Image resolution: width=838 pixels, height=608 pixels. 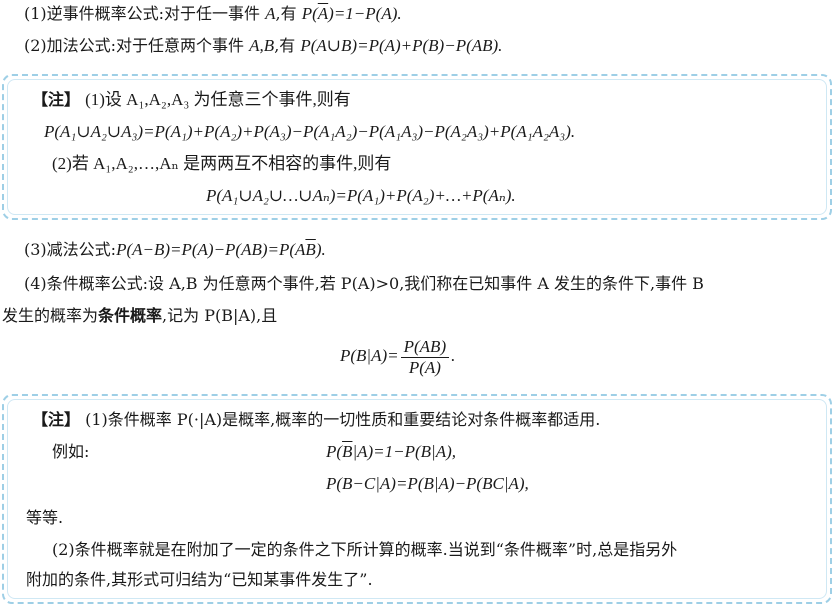 I want to click on note-1-line-1: 【注】 (1)设 A₁,A₂,A₃ 为任意三个事件,则有, so click(x=191, y=100).